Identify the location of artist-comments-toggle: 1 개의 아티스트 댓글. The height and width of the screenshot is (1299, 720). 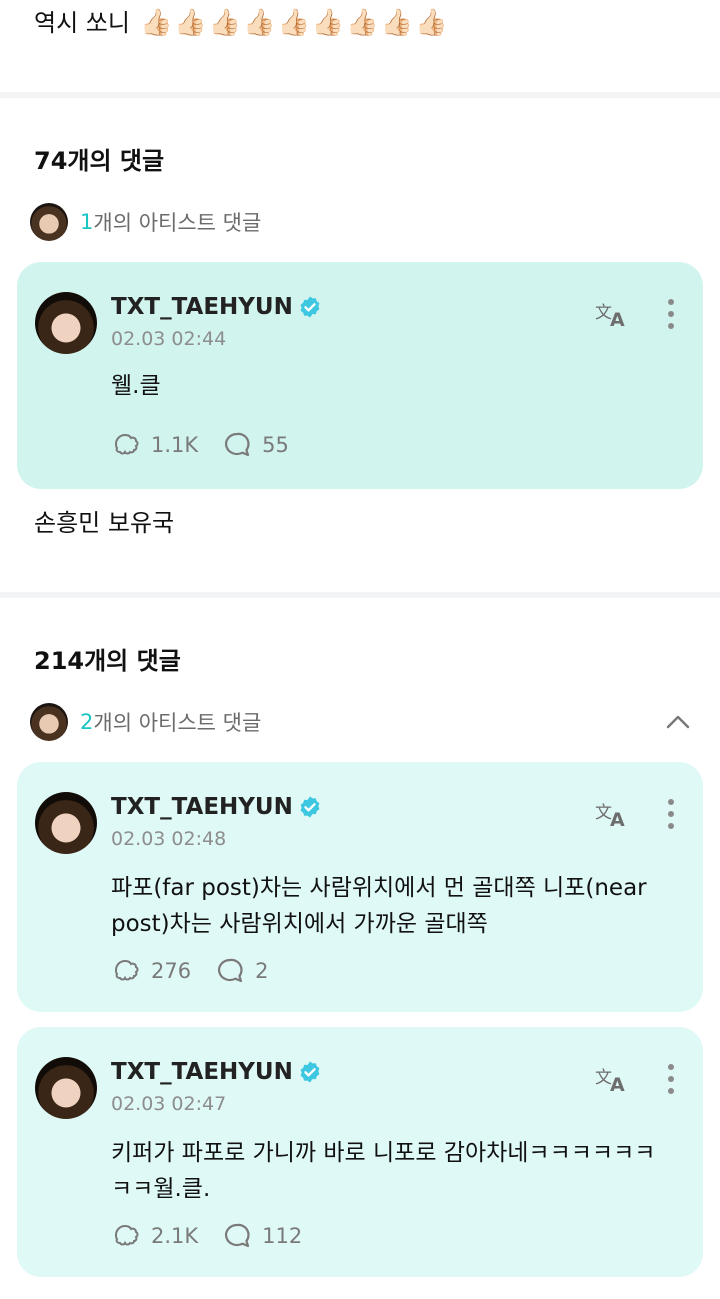
(145, 222).